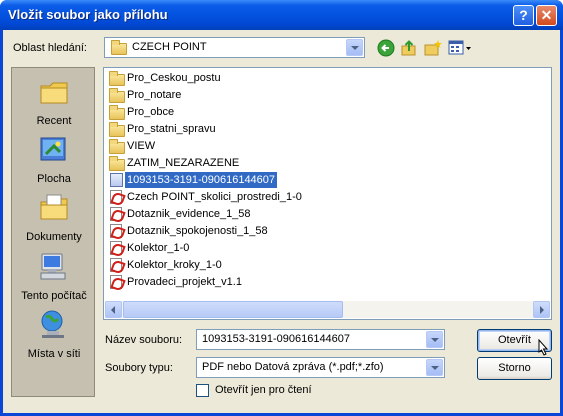 The image size is (563, 416). What do you see at coordinates (53, 149) in the screenshot?
I see `desktop-icon` at bounding box center [53, 149].